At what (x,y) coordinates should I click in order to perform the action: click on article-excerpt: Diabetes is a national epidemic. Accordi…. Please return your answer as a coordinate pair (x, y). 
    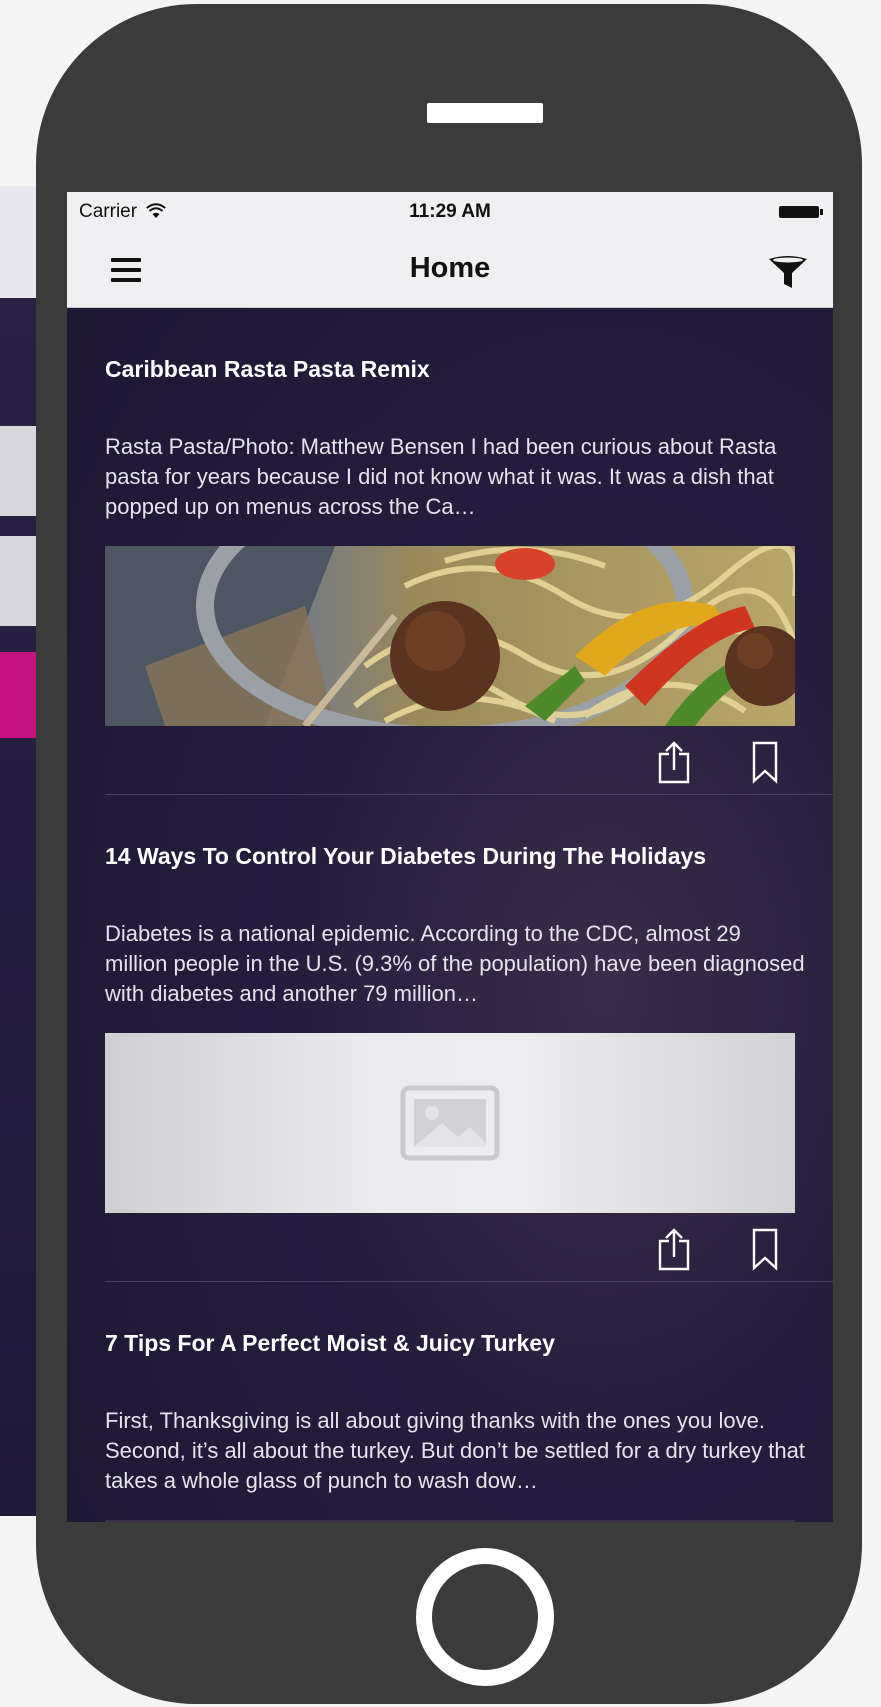
    Looking at the image, I should click on (455, 963).